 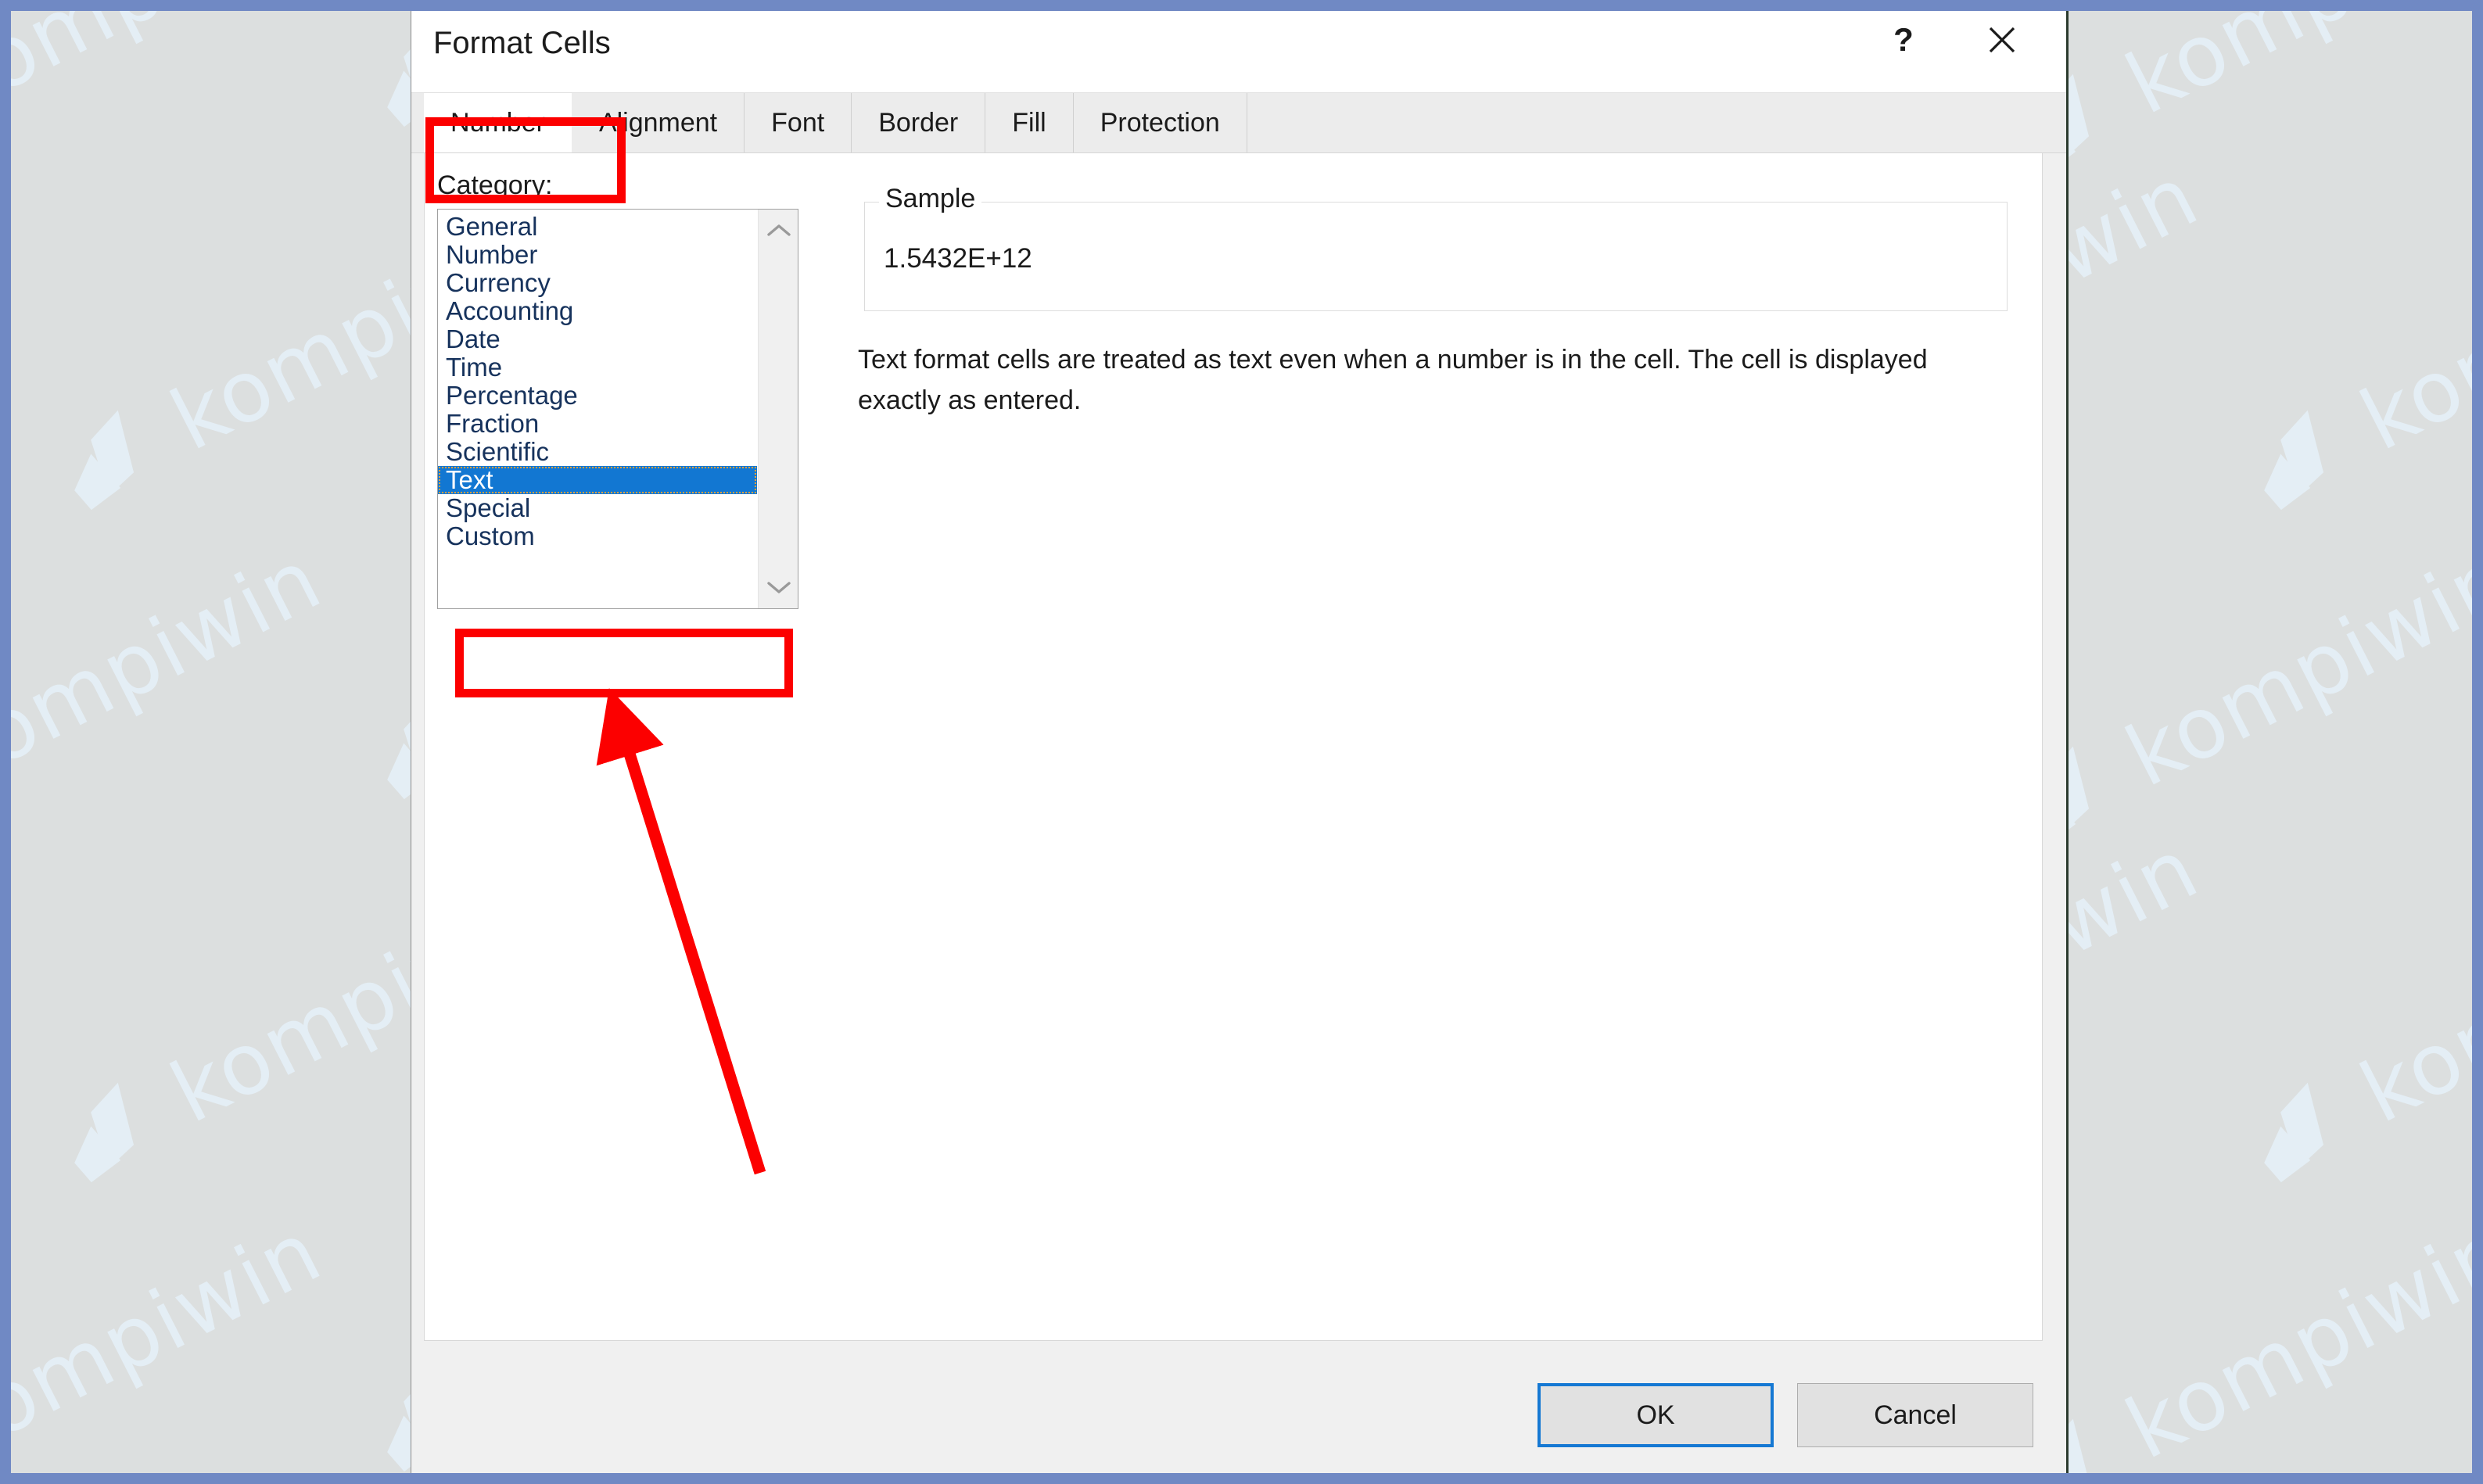 I want to click on category-item: Accounting, so click(x=597, y=311).